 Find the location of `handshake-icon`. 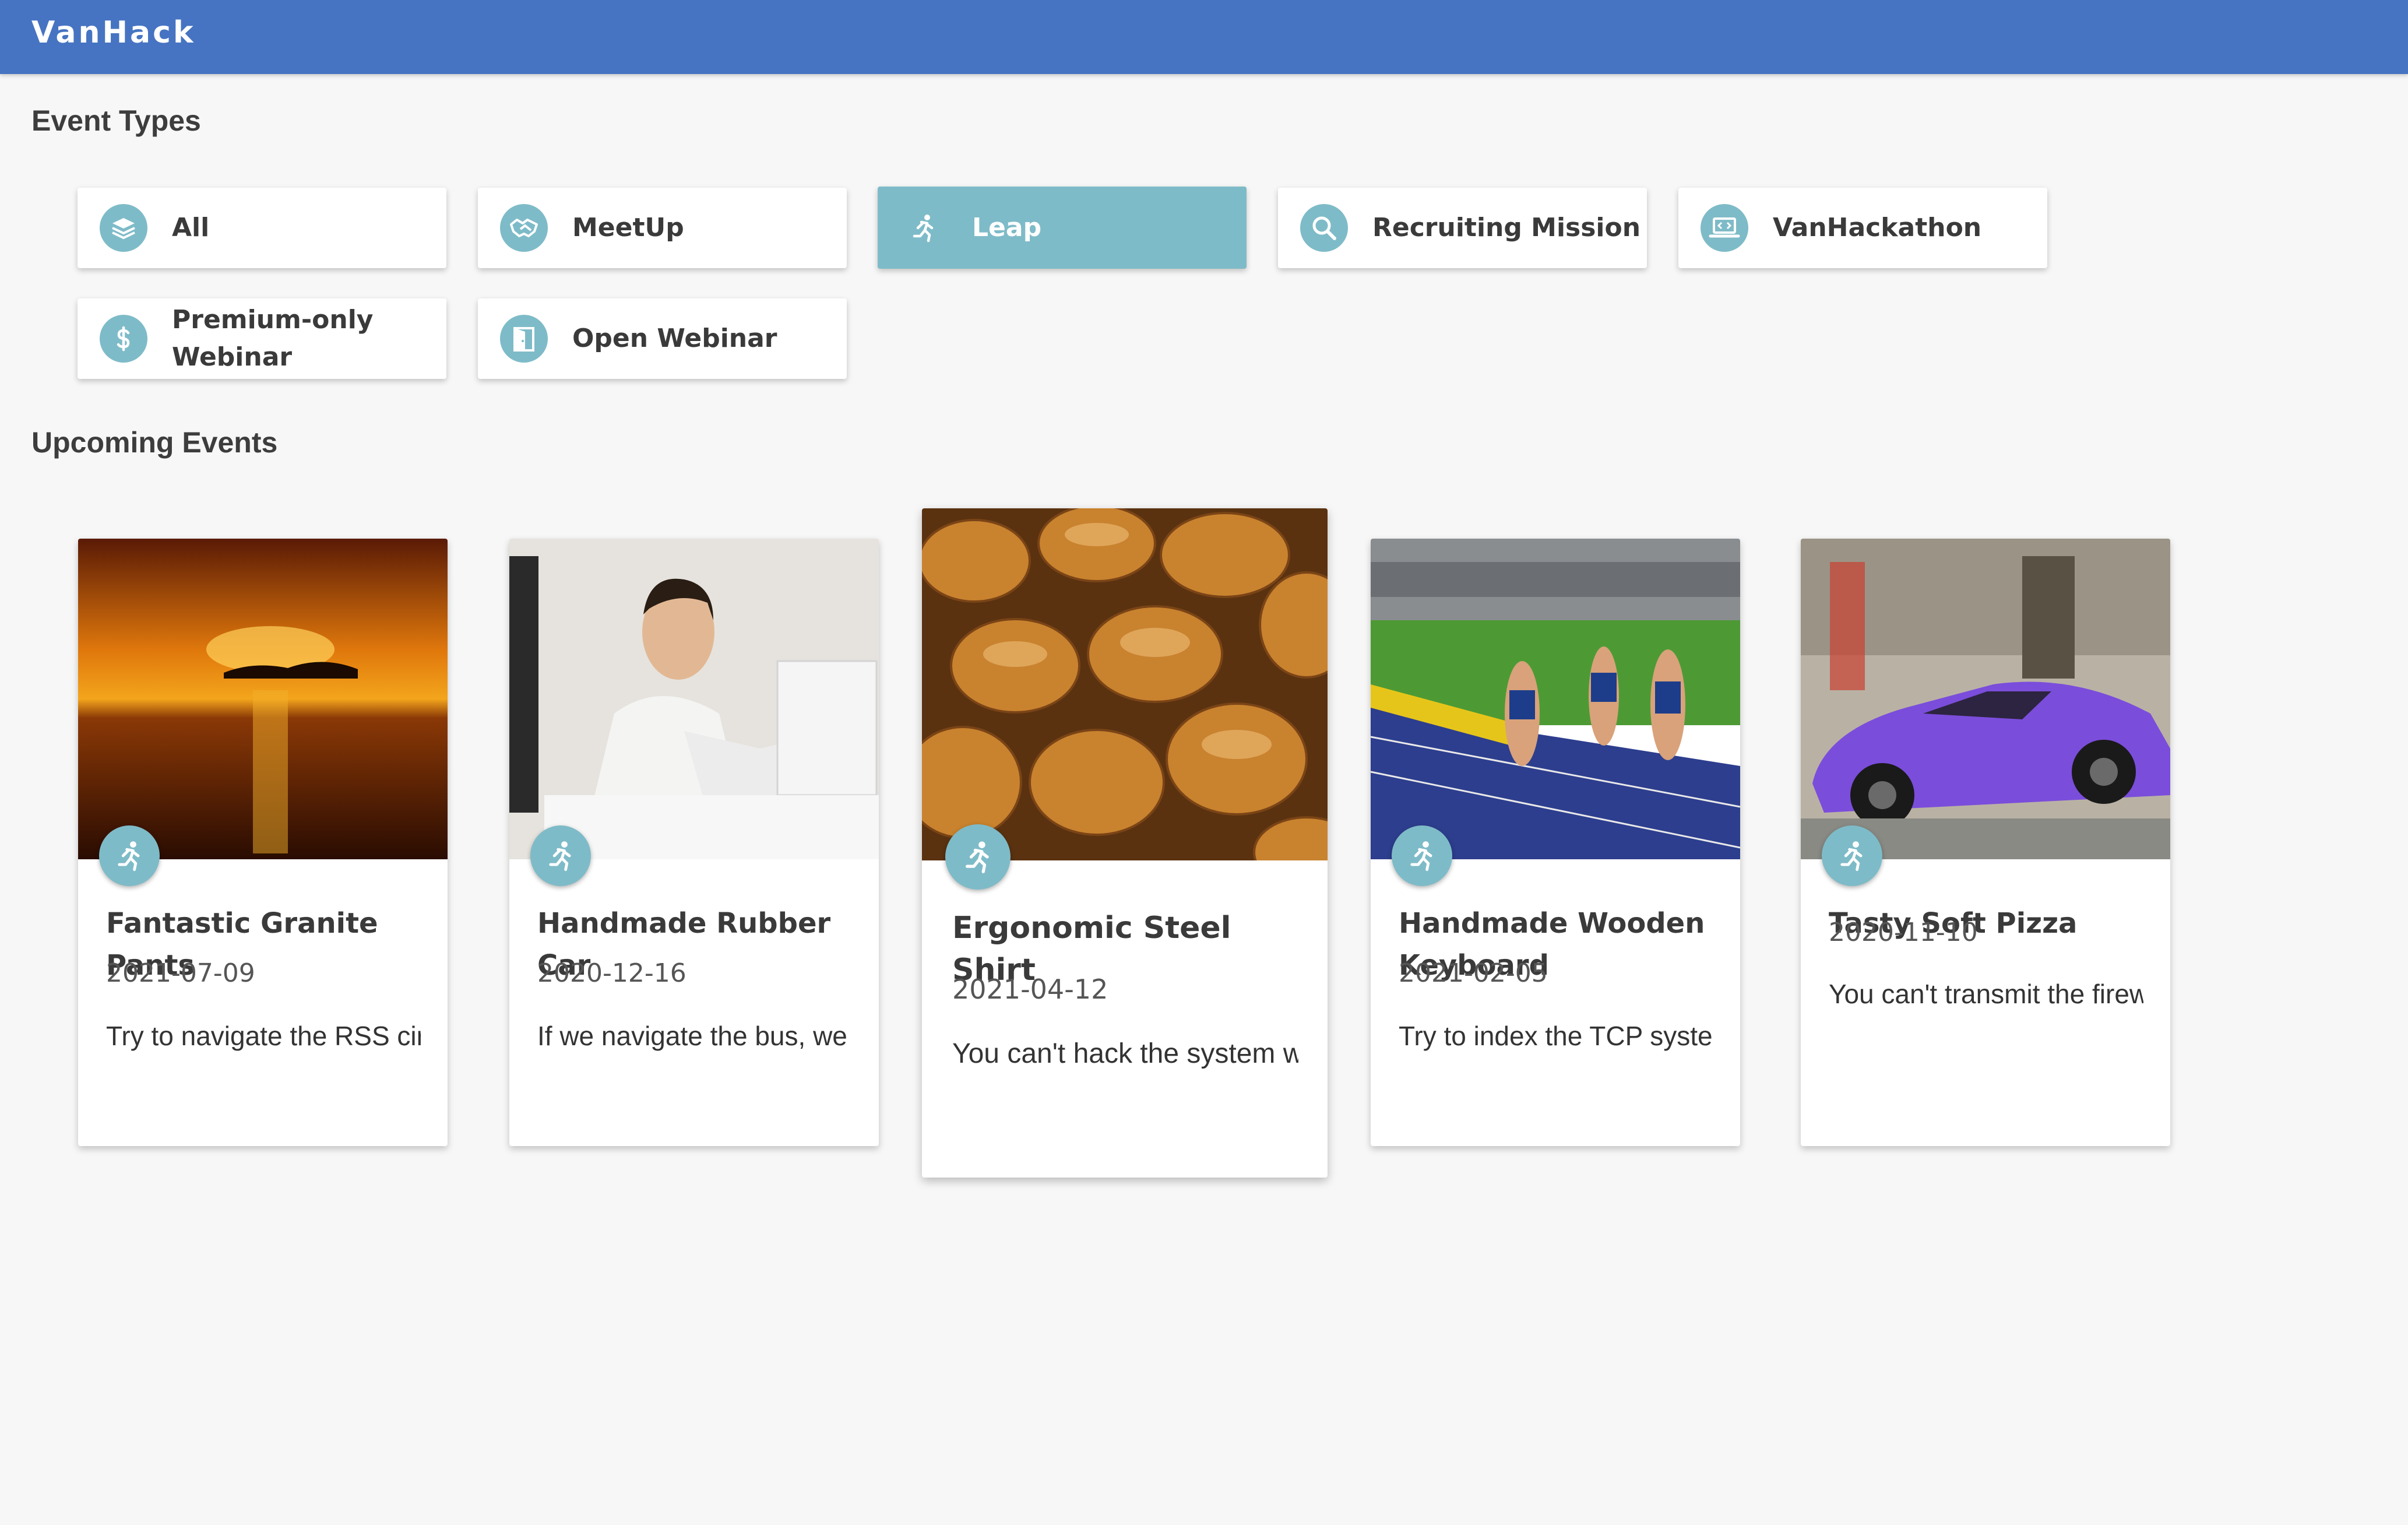

handshake-icon is located at coordinates (524, 228).